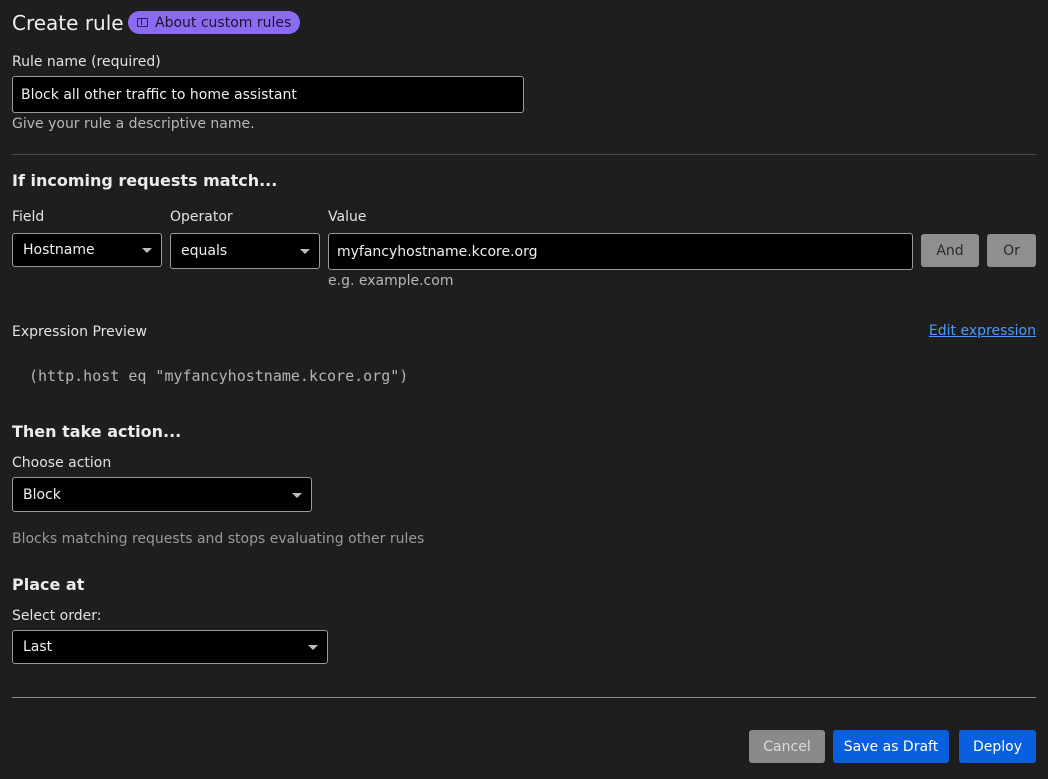  Describe the element at coordinates (268, 94) in the screenshot. I see `rule-name-input` at that location.